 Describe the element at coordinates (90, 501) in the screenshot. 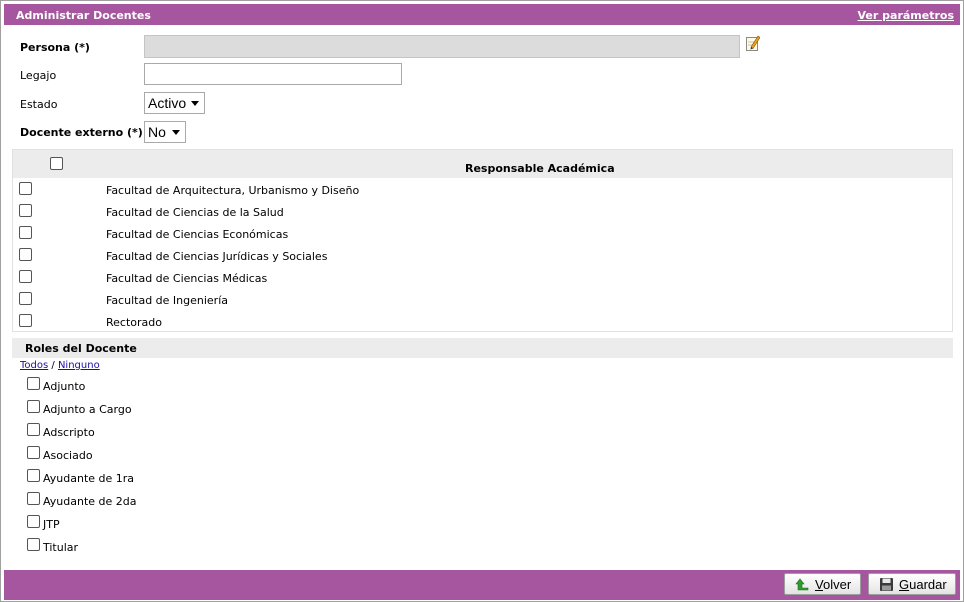

I see `role-label: Ayudante de 2da` at that location.